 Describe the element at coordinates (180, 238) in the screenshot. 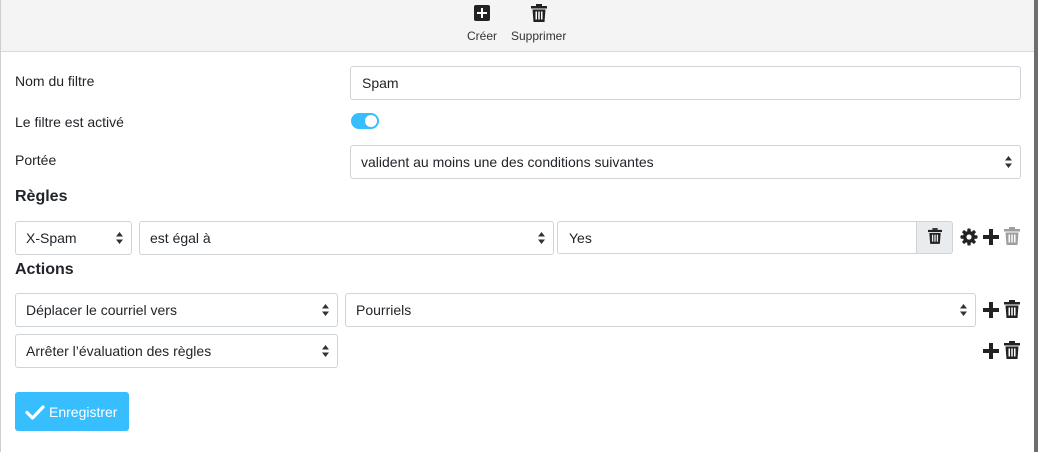

I see `rule-operator-value: est égal à` at that location.